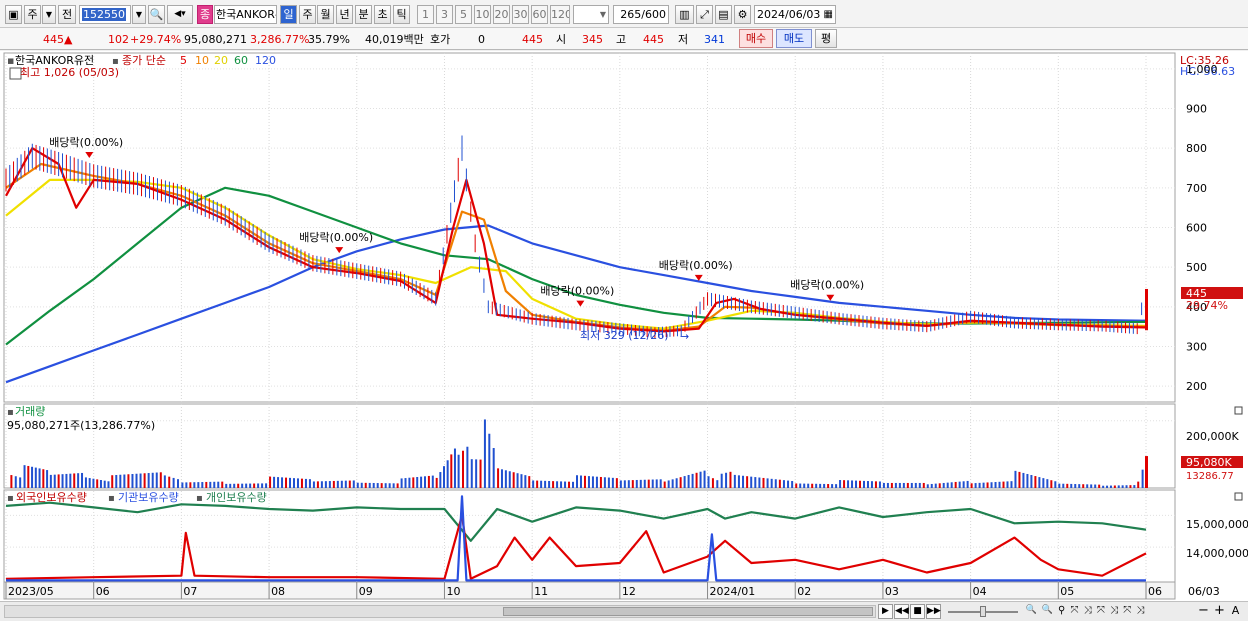 This screenshot has height=621, width=1248. I want to click on window-icon: ▣, so click(13, 14).